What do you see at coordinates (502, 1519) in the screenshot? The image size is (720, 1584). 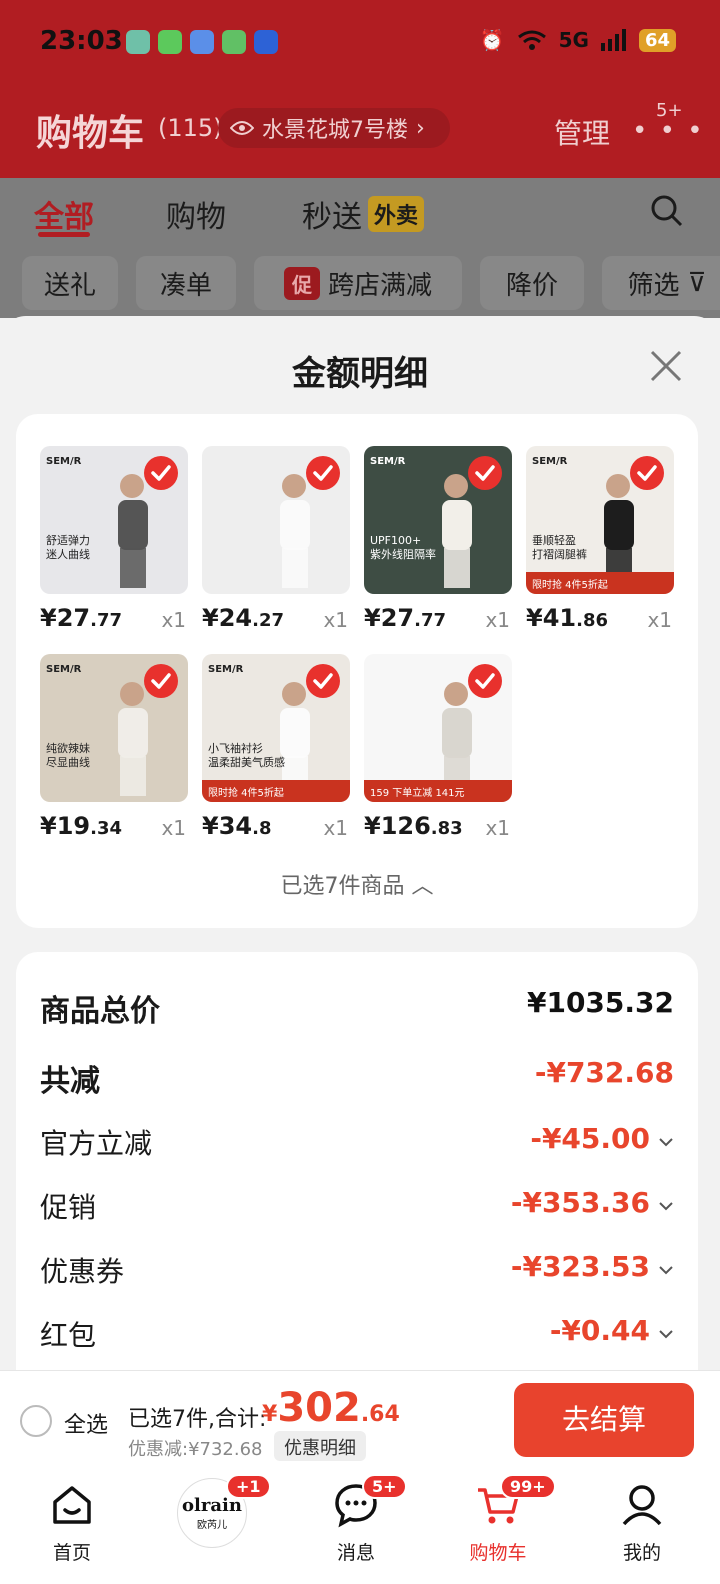 I see `tabbar-cart: 购物车 99+` at bounding box center [502, 1519].